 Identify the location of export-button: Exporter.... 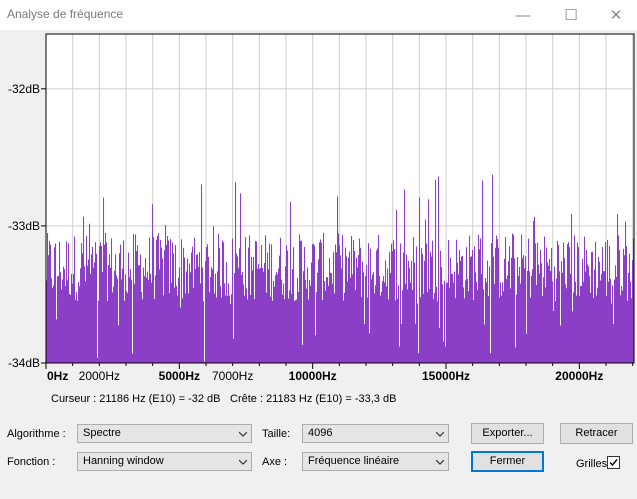
(507, 433).